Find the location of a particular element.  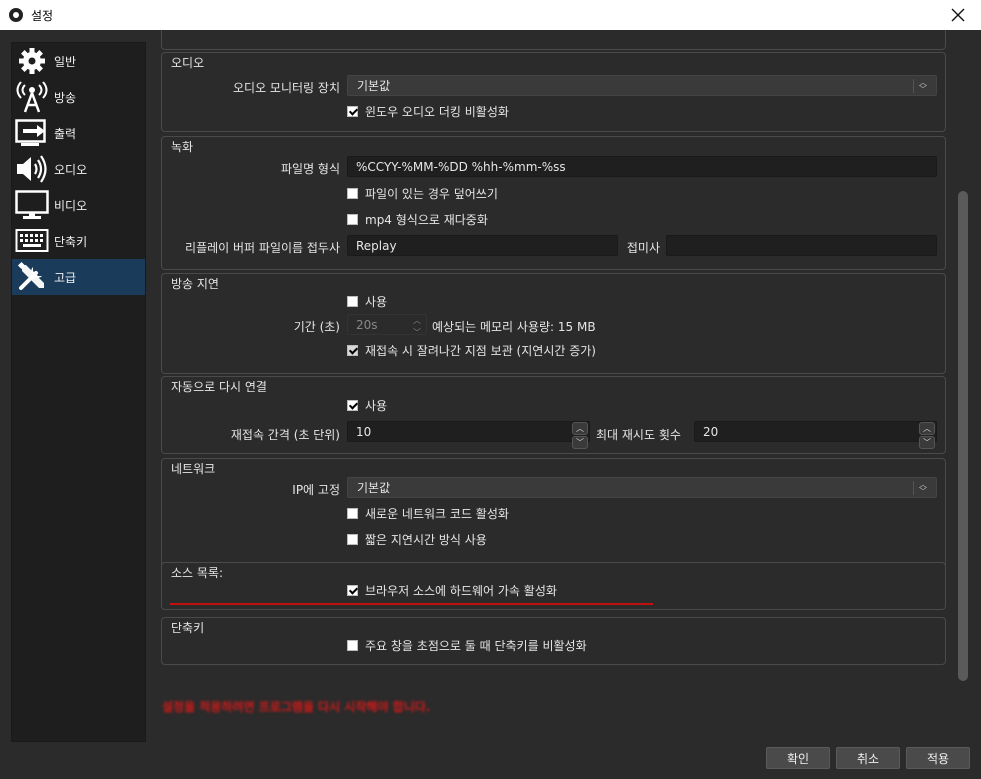

overwrite-checkbox: 파일이 있는 경우 덮어쓰기 is located at coordinates (422, 193).